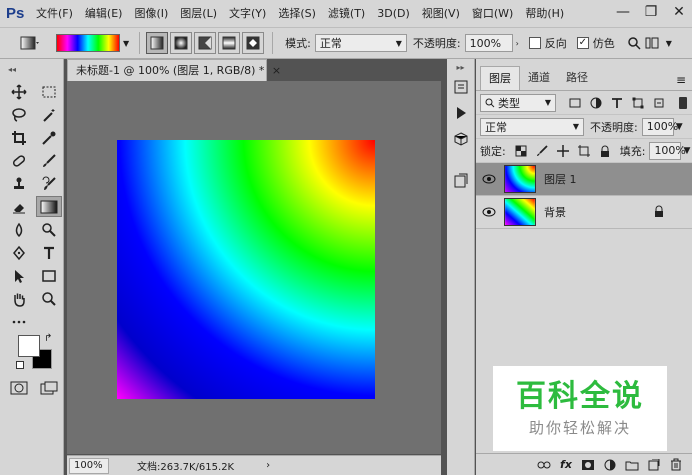  Describe the element at coordinates (605, 151) in the screenshot. I see `lock-all-icon` at that location.